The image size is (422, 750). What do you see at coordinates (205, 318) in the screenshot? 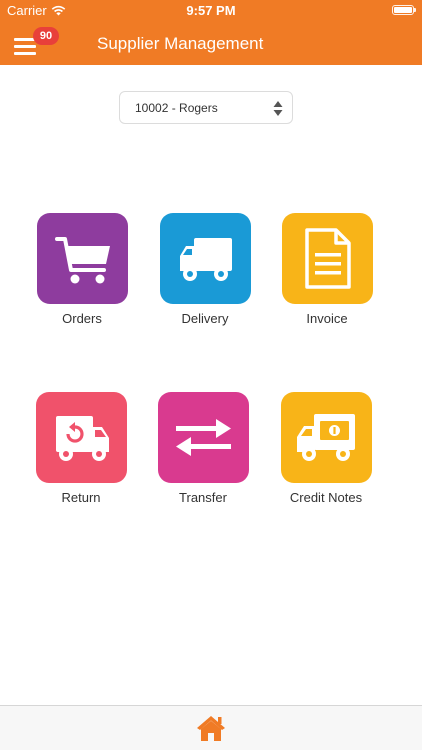
I see `delivery-label: Delivery` at bounding box center [205, 318].